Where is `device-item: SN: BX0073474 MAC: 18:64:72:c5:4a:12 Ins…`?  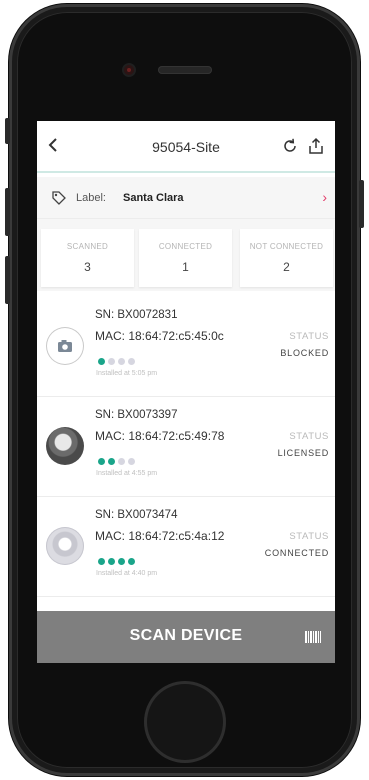 device-item: SN: BX0073474 MAC: 18:64:72:c5:4a:12 Ins… is located at coordinates (186, 547).